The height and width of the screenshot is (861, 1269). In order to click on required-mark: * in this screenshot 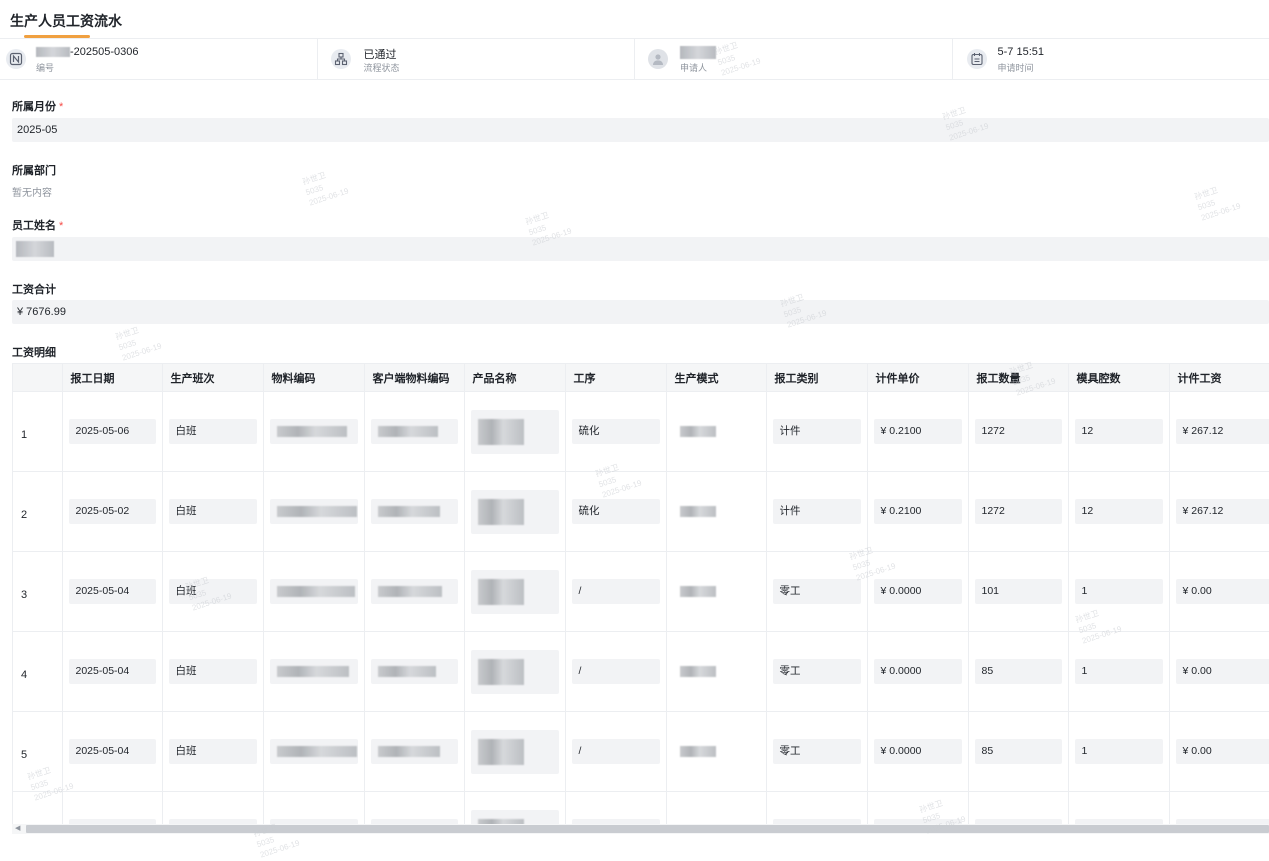, I will do `click(61, 107)`.